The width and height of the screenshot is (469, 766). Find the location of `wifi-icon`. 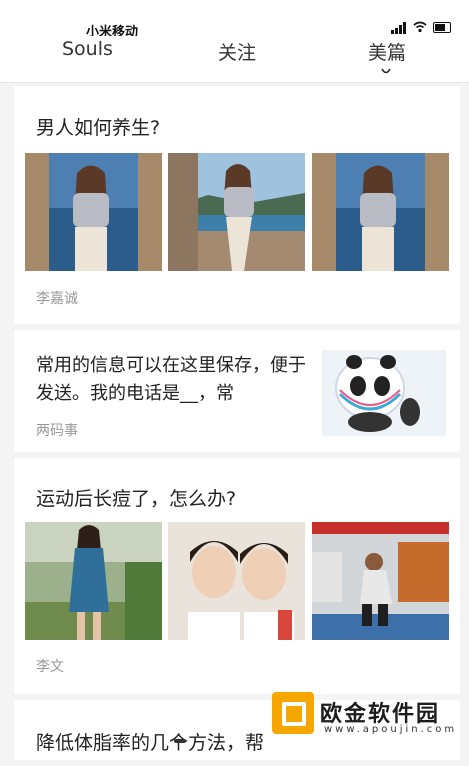

wifi-icon is located at coordinates (420, 27).